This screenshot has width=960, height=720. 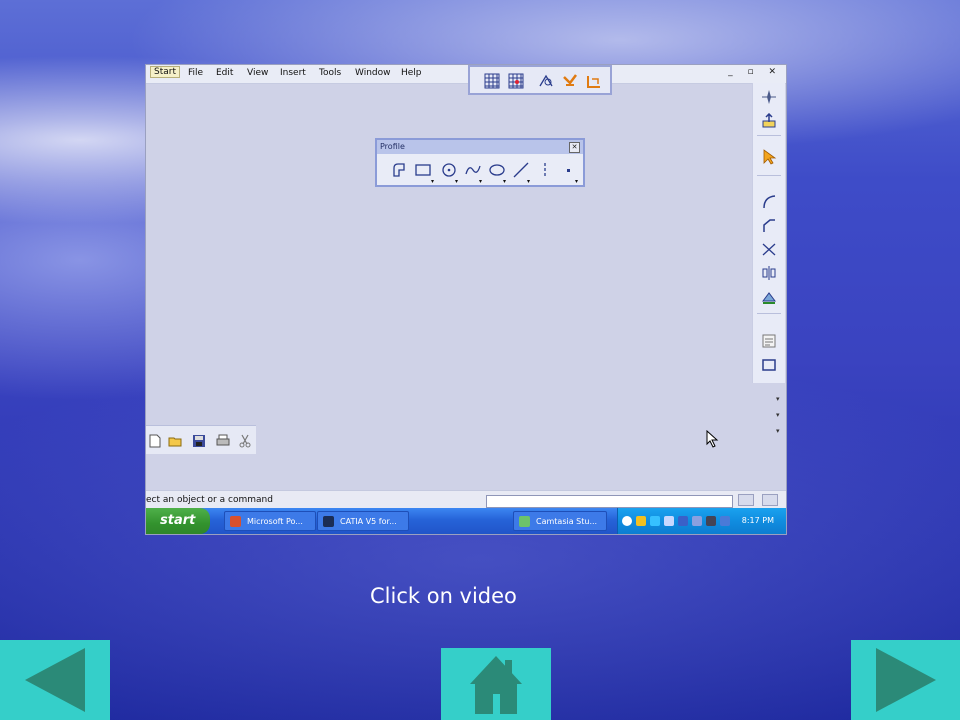 I want to click on menu-help: Help, so click(x=411, y=73).